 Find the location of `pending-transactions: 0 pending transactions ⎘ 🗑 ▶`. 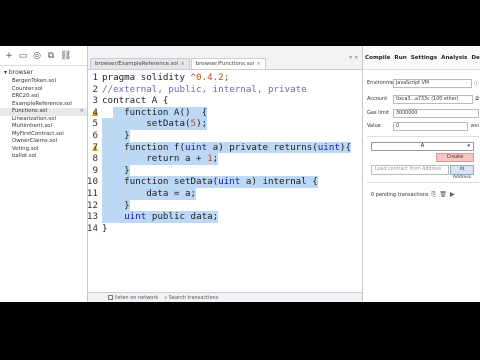

pending-transactions: 0 pending transactions ⎘ 🗑 ▶ is located at coordinates (422, 194).